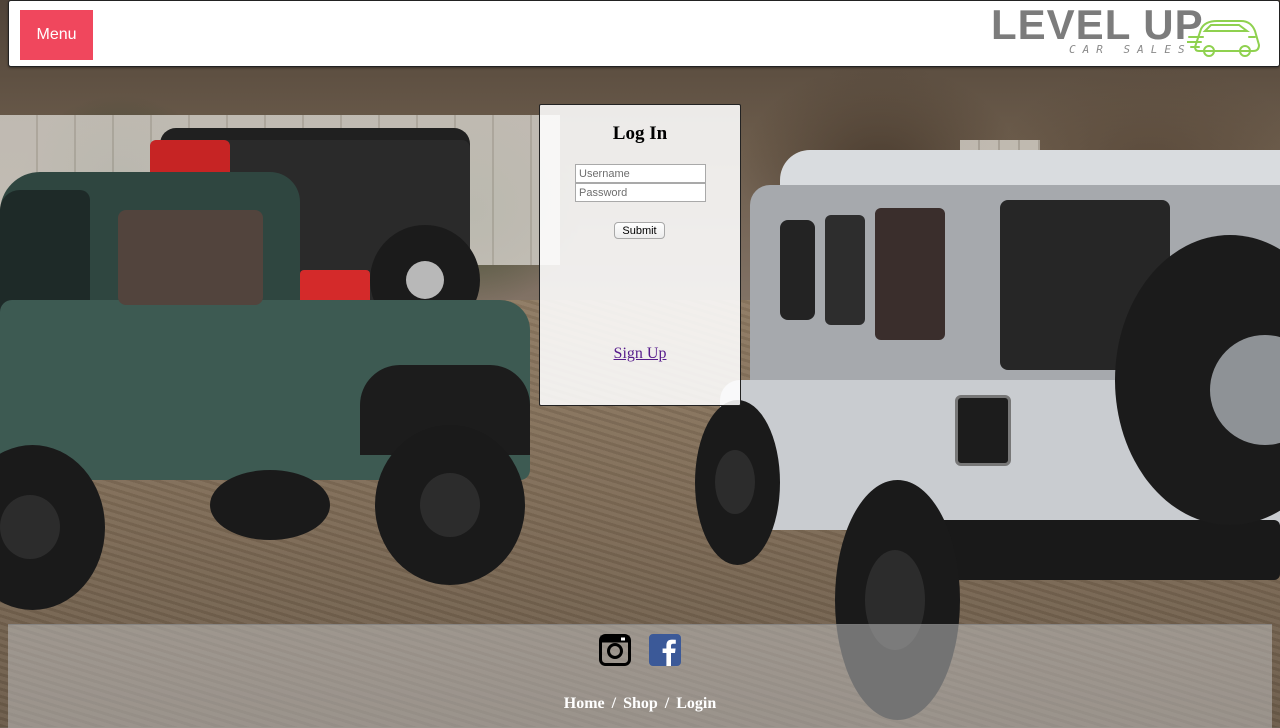  What do you see at coordinates (584, 703) in the screenshot?
I see `footer-link-home: Home` at bounding box center [584, 703].